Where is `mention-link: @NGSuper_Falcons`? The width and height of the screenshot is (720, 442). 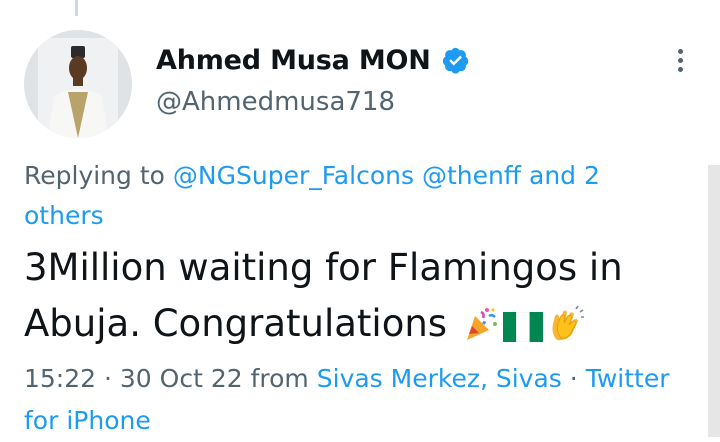
mention-link: @NGSuper_Falcons is located at coordinates (293, 175).